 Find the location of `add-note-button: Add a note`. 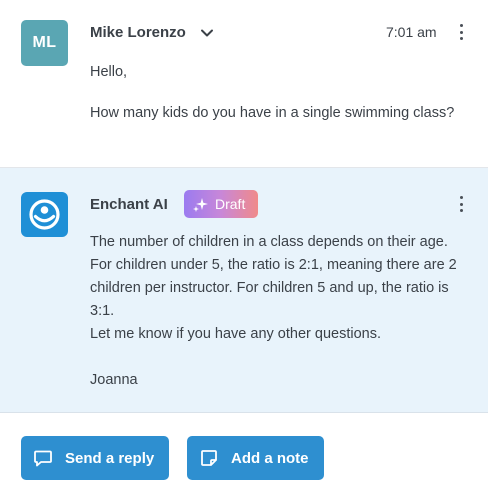

add-note-button: Add a note is located at coordinates (255, 458).